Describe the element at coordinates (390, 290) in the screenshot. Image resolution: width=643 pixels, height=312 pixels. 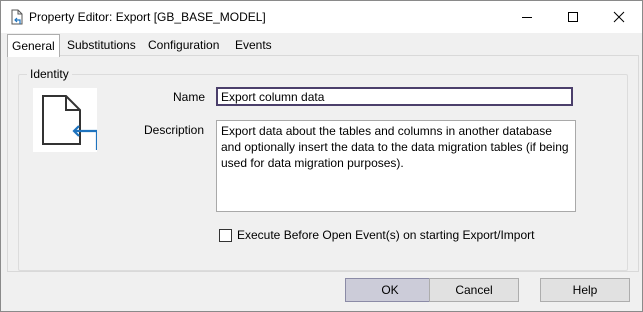
I see `ok-button: OK` at that location.